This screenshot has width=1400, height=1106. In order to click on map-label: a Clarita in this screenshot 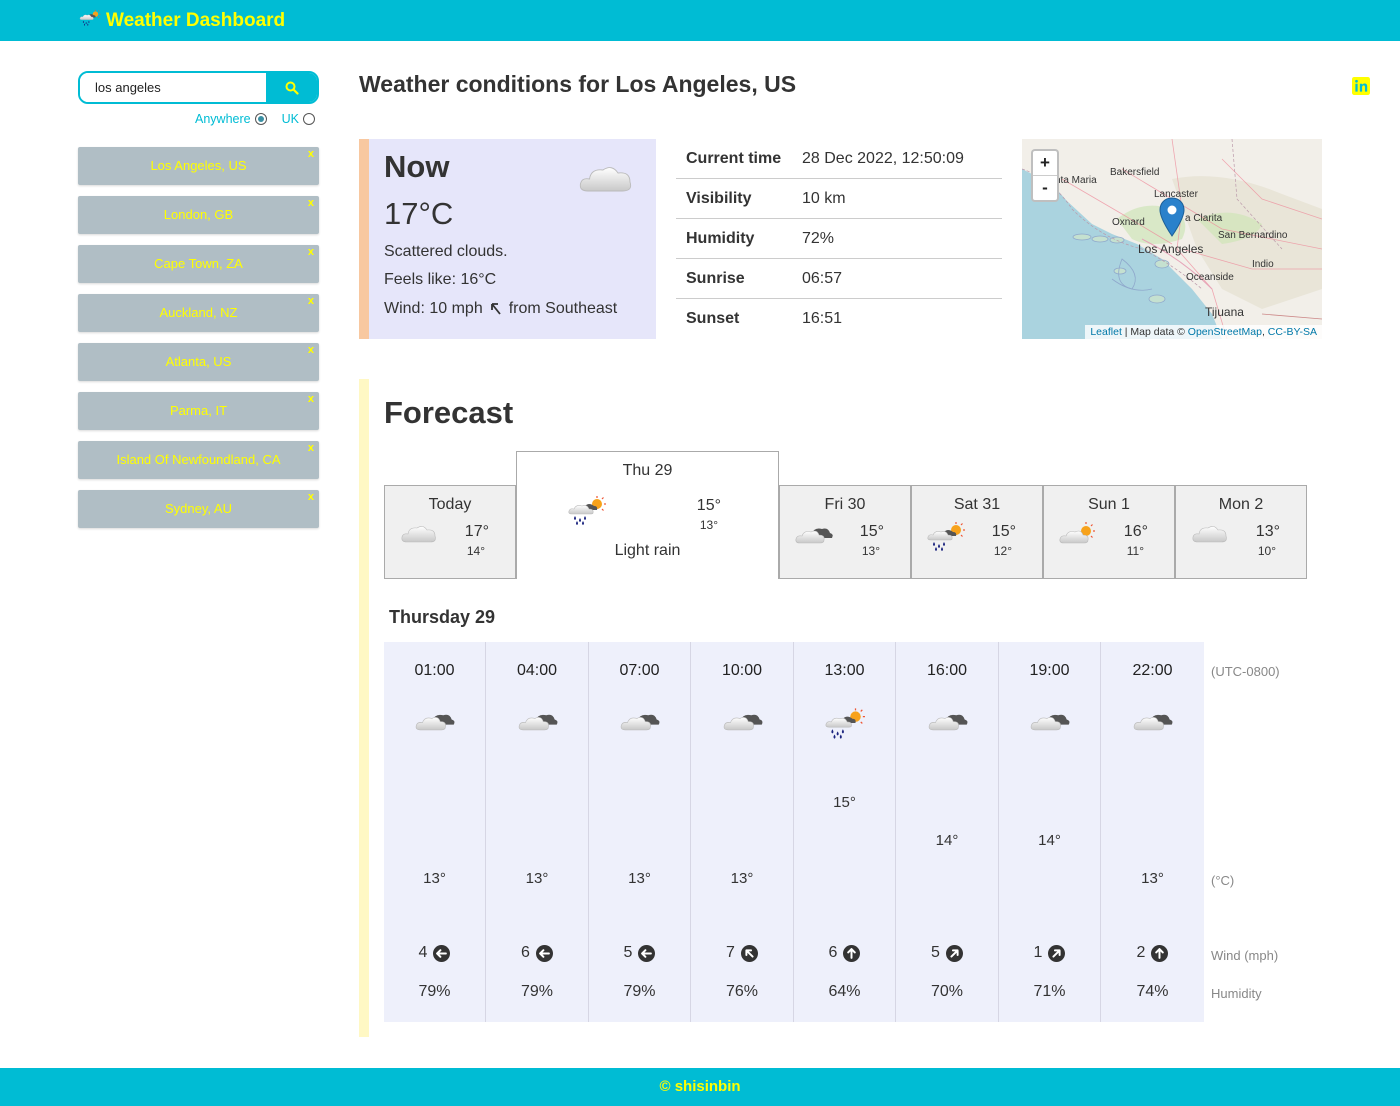, I will do `click(1204, 218)`.